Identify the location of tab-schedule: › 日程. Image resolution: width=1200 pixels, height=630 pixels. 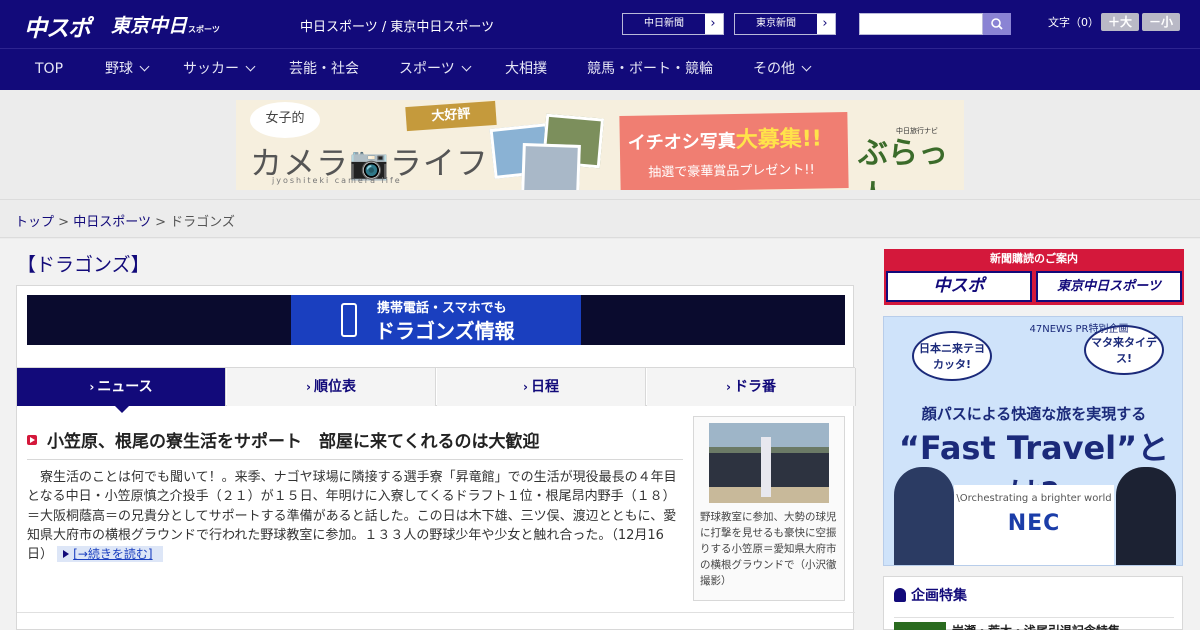
(541, 387).